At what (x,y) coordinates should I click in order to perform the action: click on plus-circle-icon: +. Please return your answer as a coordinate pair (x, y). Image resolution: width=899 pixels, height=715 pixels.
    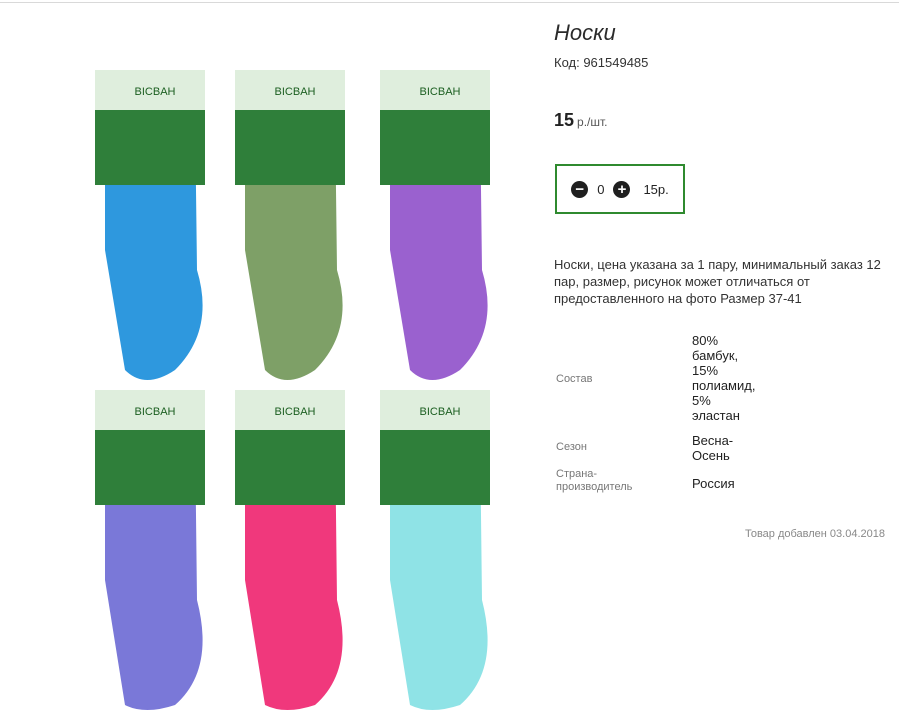
    Looking at the image, I should click on (622, 189).